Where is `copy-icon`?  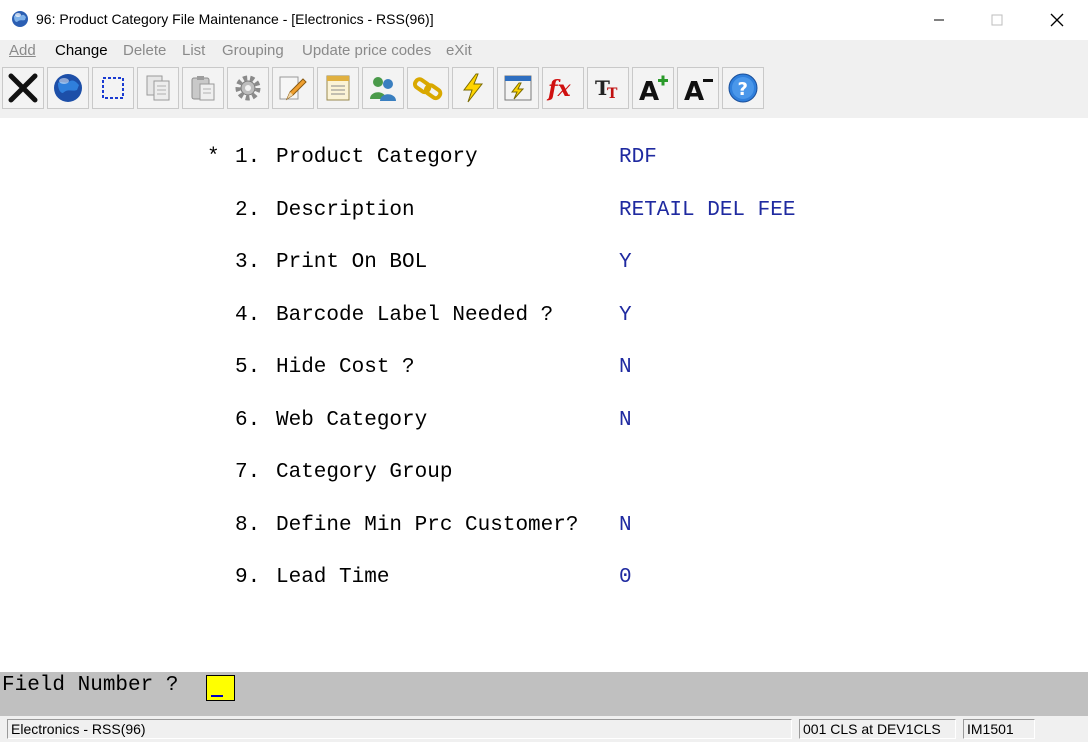 copy-icon is located at coordinates (158, 88).